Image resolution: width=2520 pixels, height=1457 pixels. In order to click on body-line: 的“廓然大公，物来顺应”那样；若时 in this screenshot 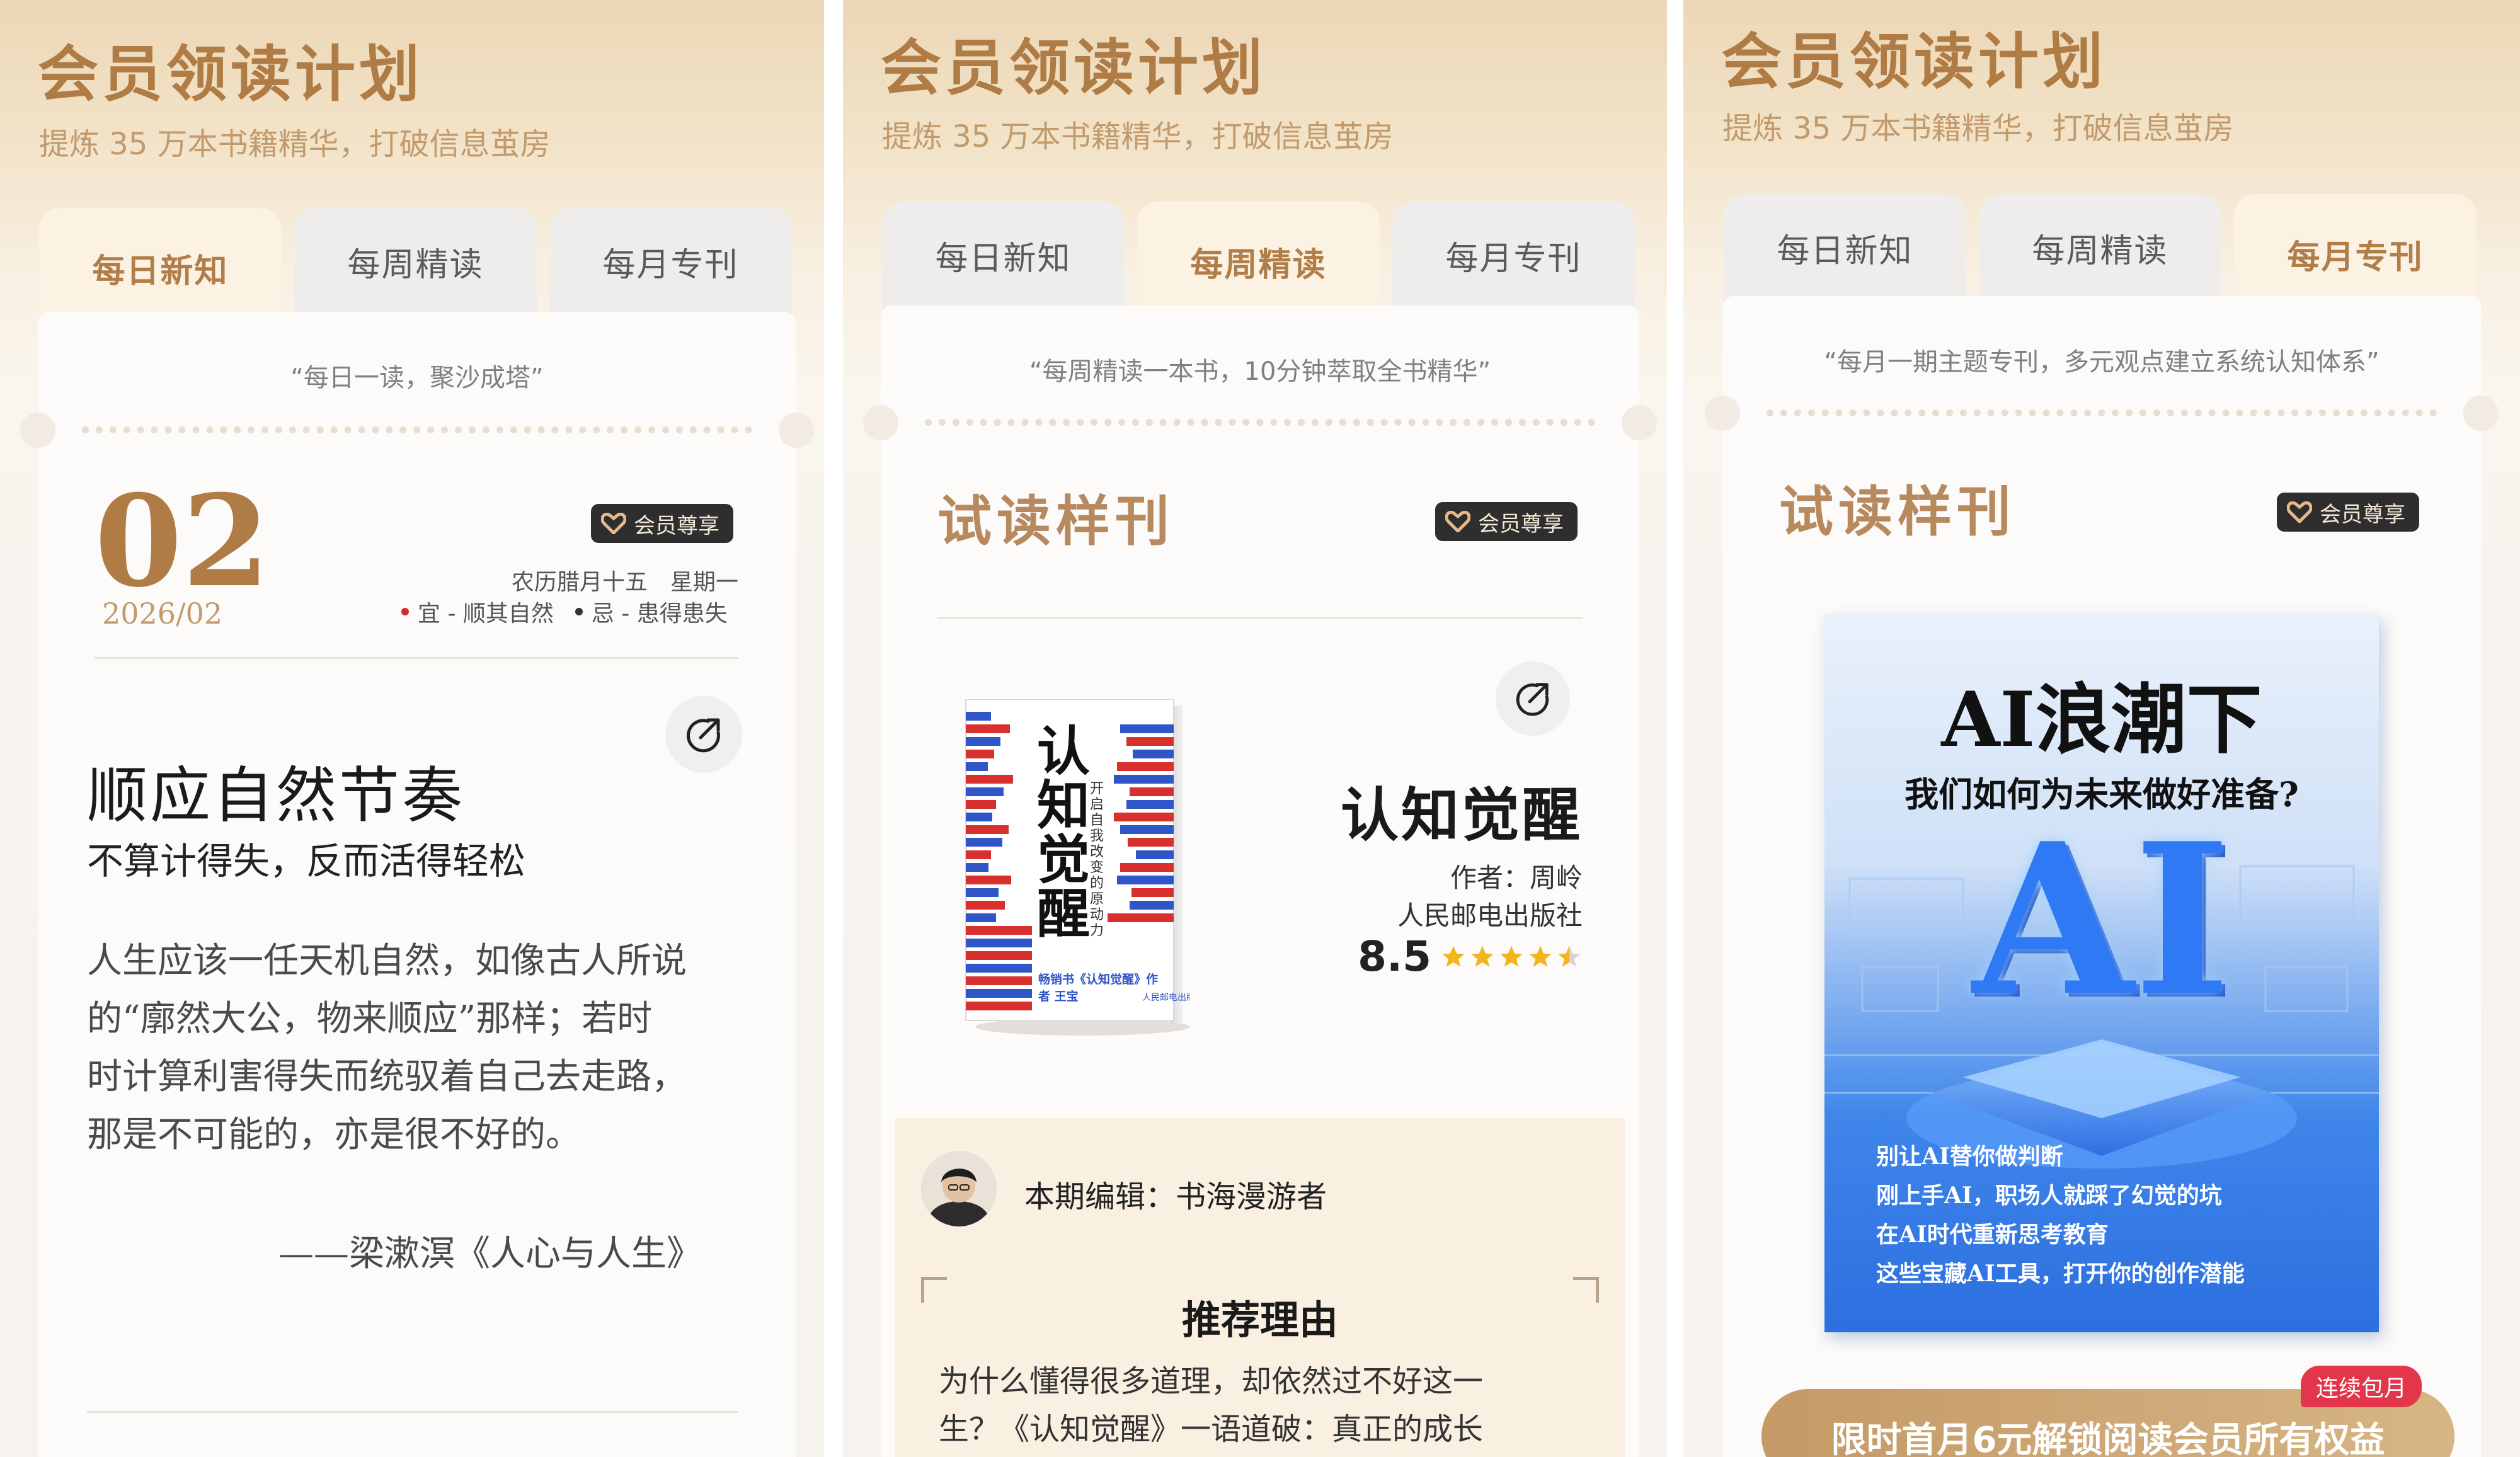, I will do `click(370, 1018)`.